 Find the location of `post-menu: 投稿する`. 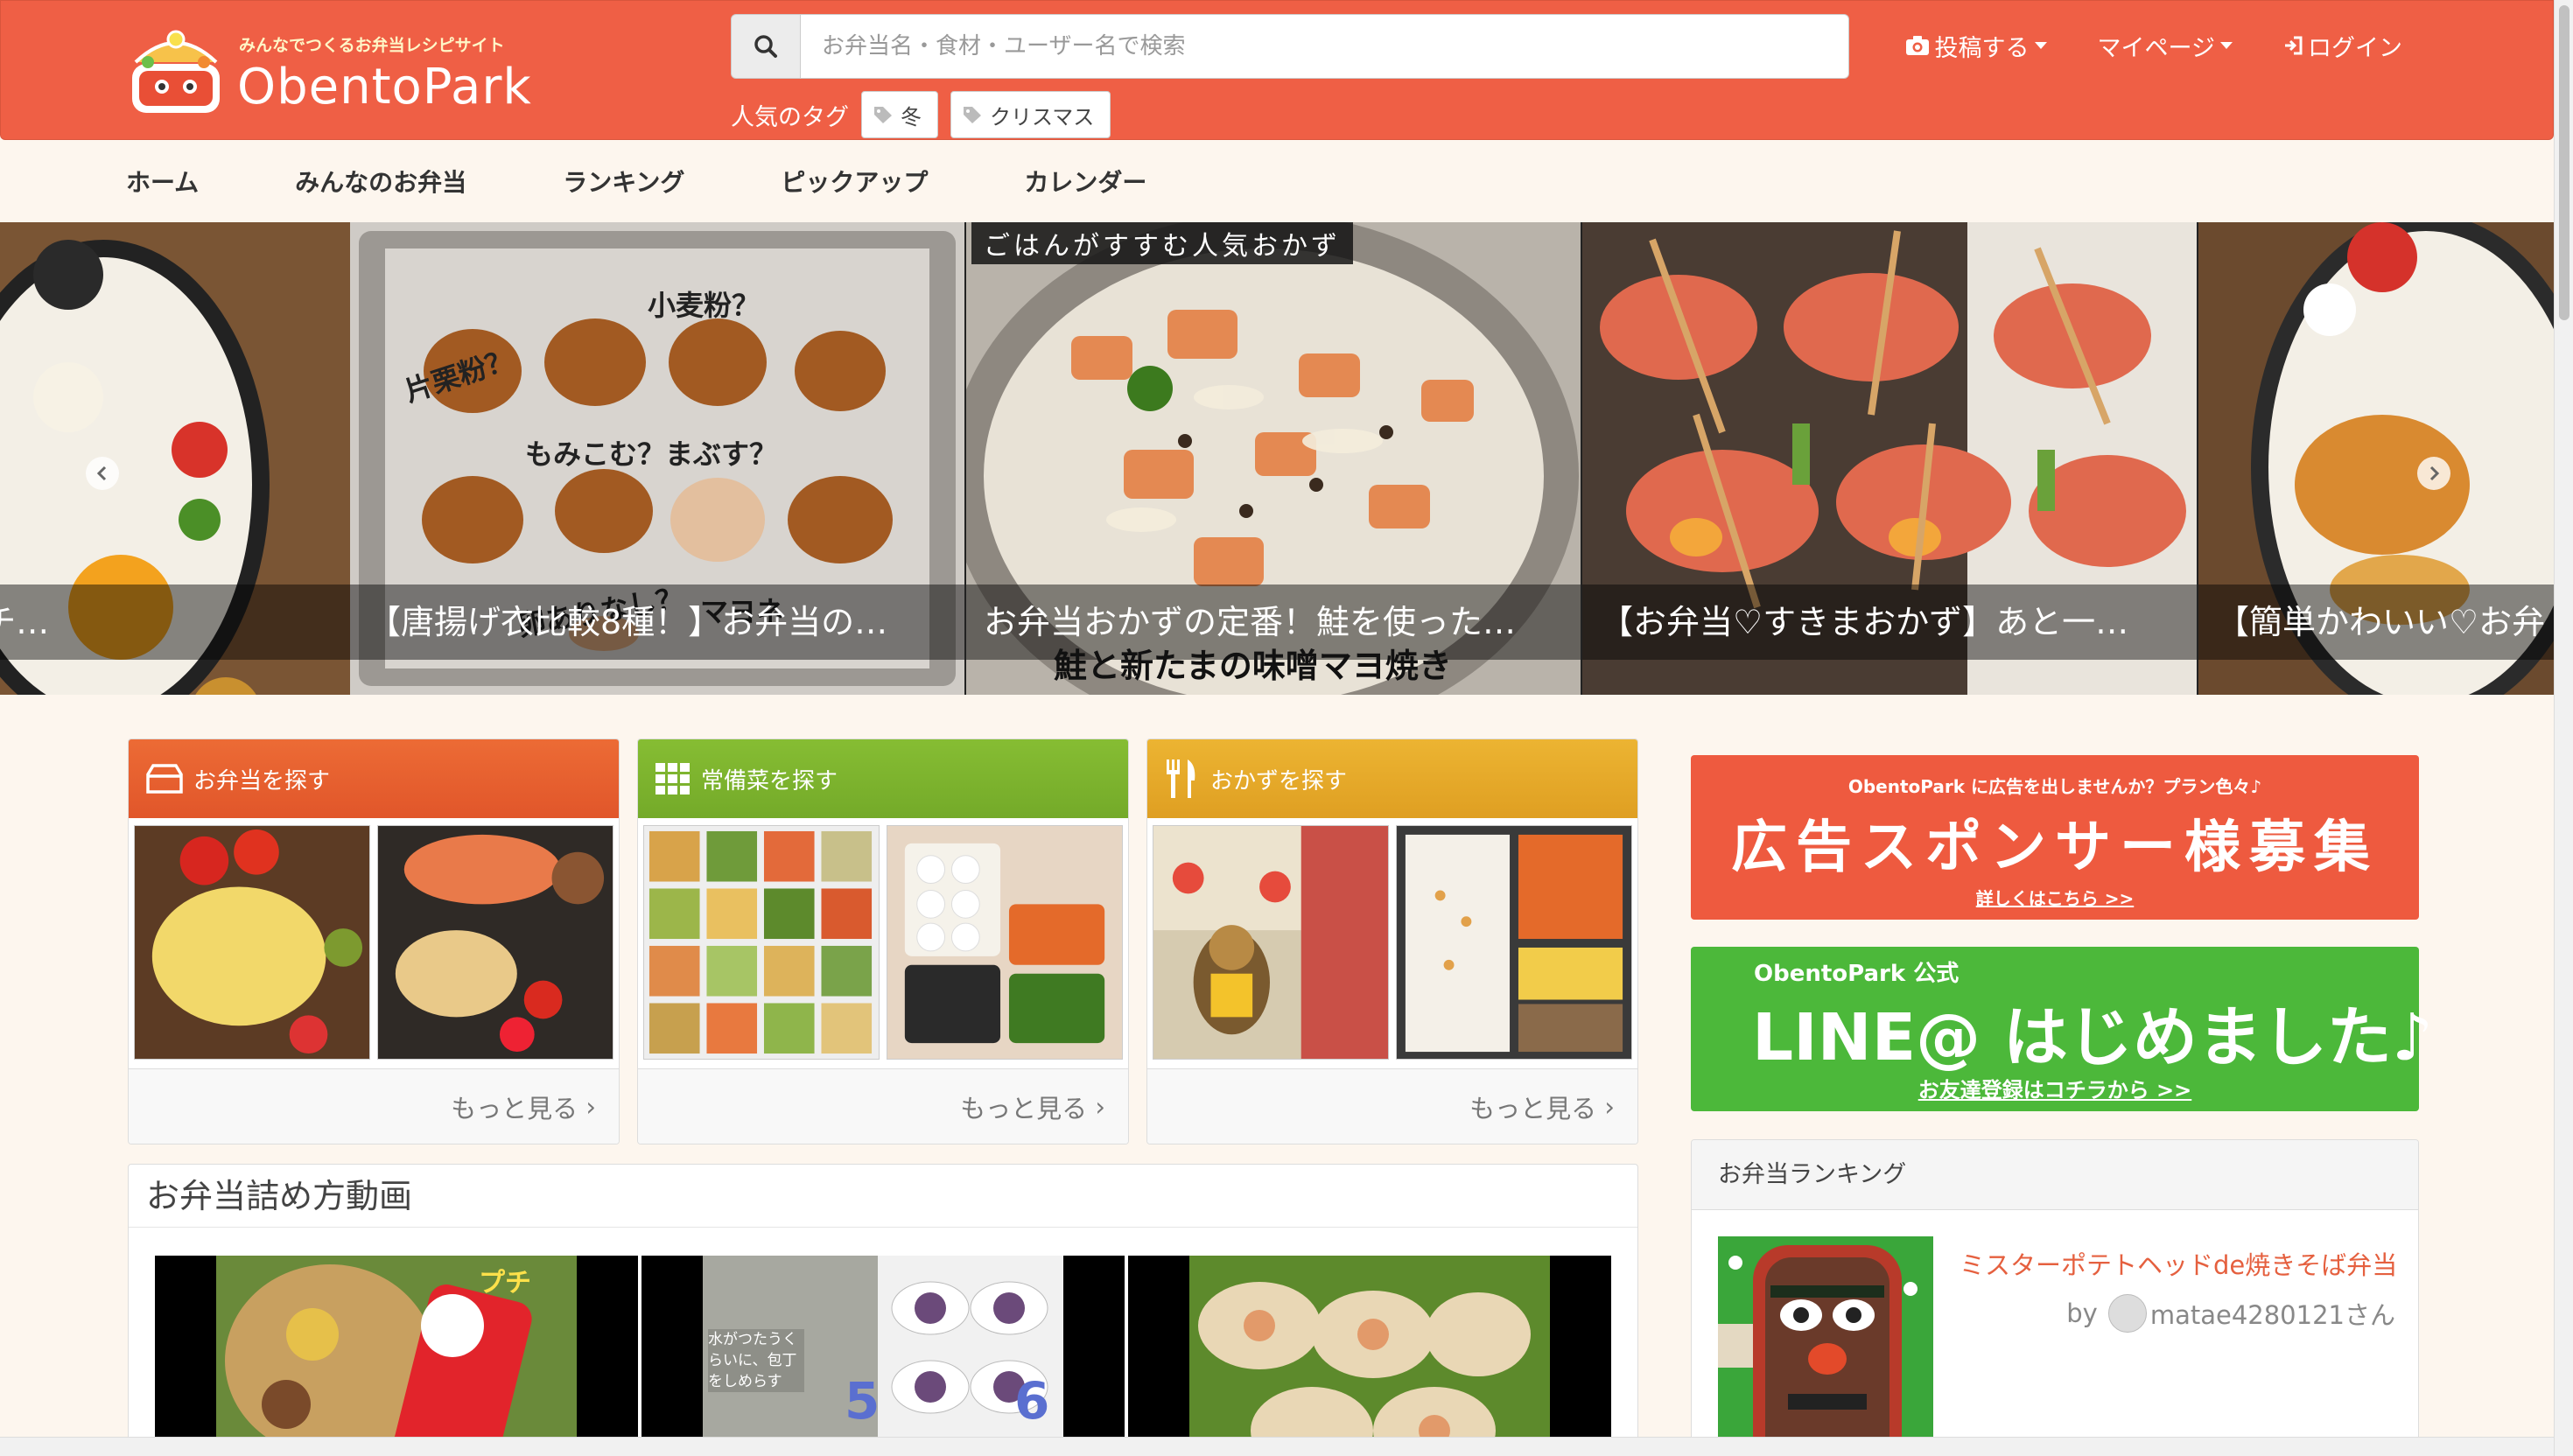

post-menu: 投稿する is located at coordinates (1976, 46).